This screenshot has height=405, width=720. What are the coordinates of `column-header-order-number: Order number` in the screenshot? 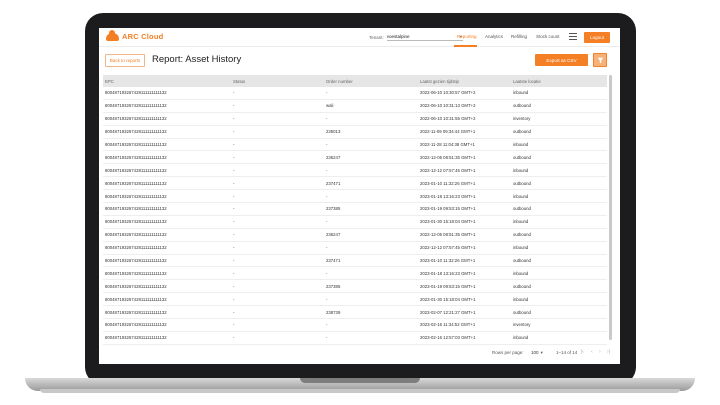 It's located at (373, 81).